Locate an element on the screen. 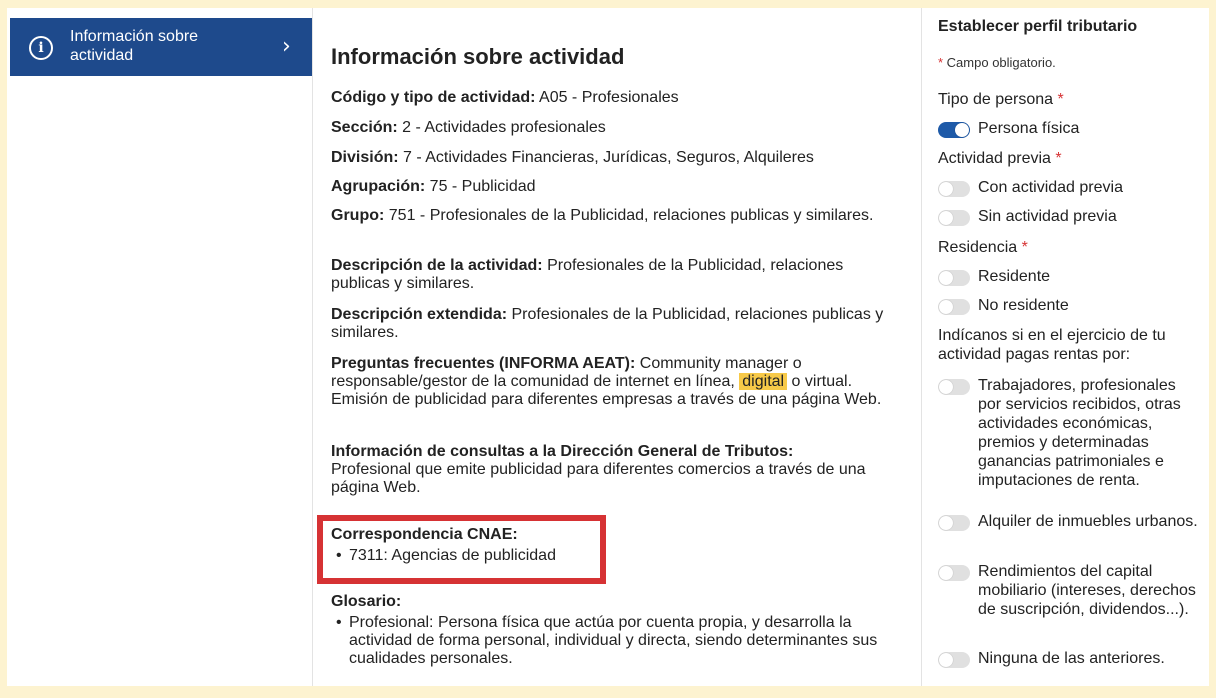 This screenshot has width=1216, height=698. option-label: Con actividad previa is located at coordinates (1050, 187).